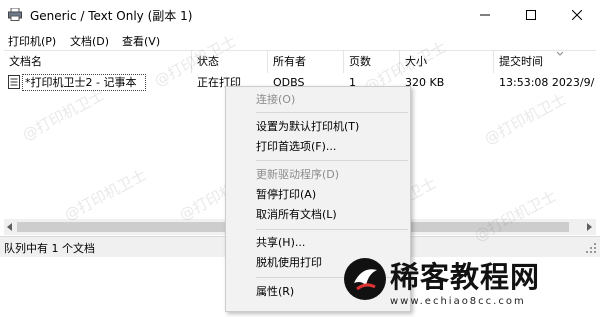 This screenshot has width=600, height=317. I want to click on logo-url: www.echiao8cc.com, so click(458, 301).